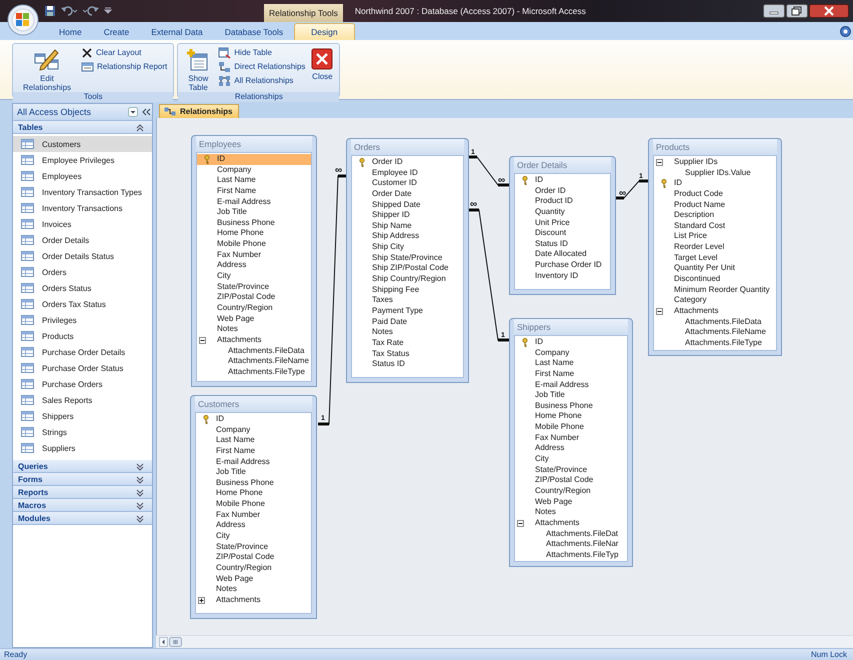  I want to click on field-name: Attachments.FileNar, so click(582, 544).